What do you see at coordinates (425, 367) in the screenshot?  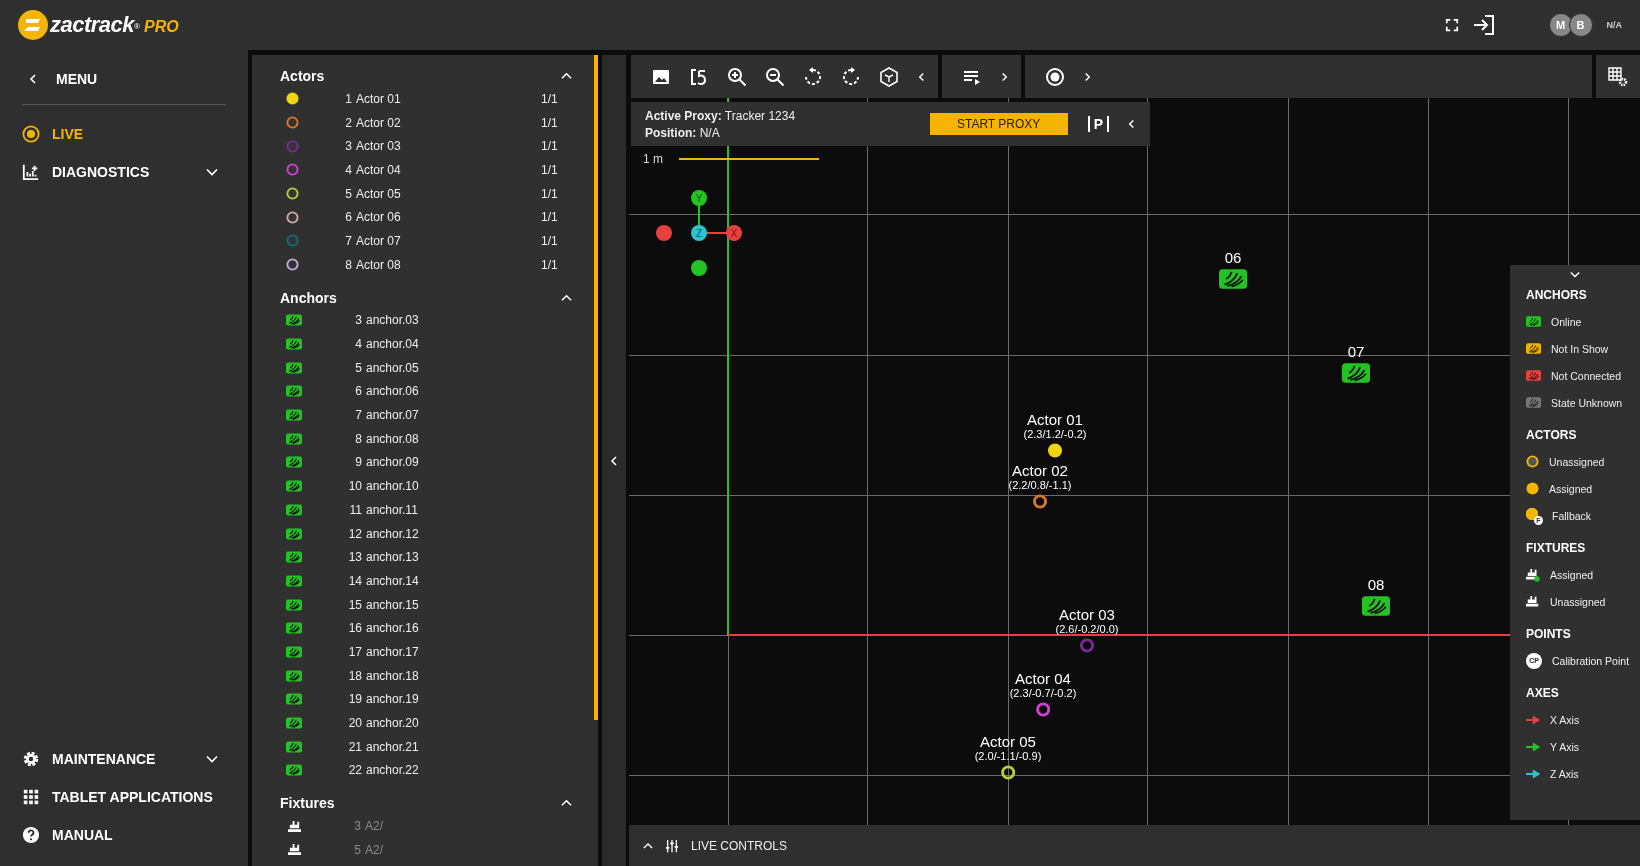 I see `anchor-list-item: 5 anchor.05` at bounding box center [425, 367].